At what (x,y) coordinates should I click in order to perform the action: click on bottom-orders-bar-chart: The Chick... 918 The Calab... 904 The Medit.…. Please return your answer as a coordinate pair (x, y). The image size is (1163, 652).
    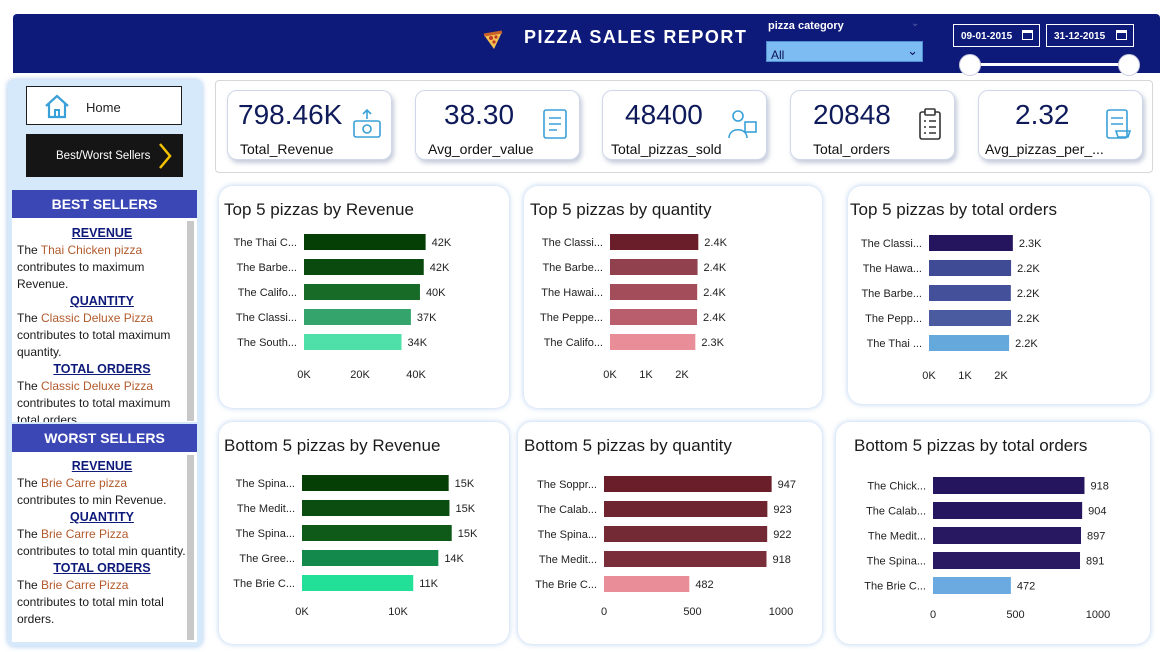
    Looking at the image, I should click on (987, 549).